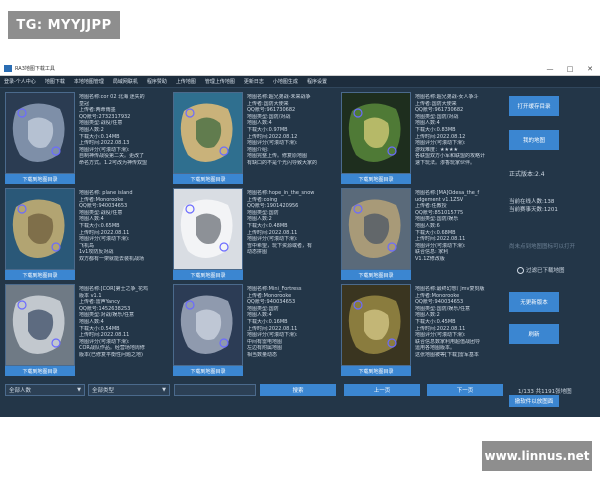 This screenshot has height=480, width=600. I want to click on menu-item-settings: 程序设置, so click(317, 81).